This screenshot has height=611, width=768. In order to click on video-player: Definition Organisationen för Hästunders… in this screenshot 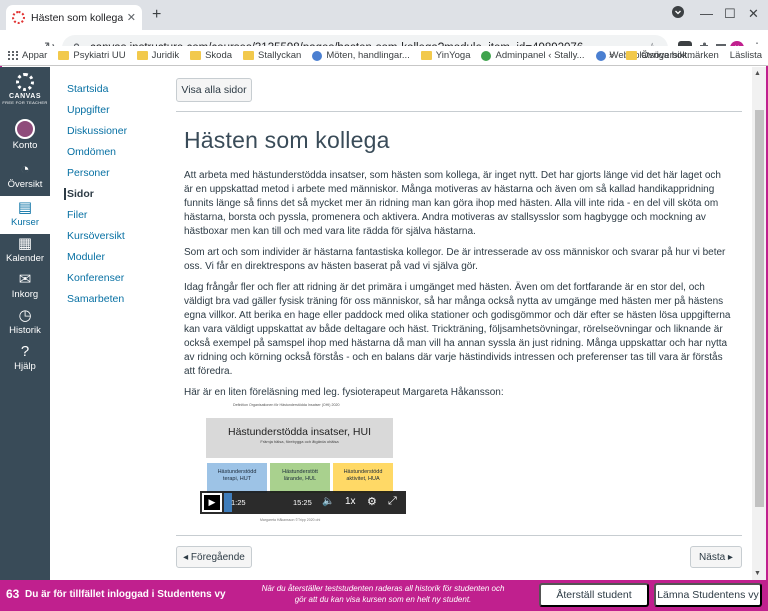, I will do `click(303, 462)`.